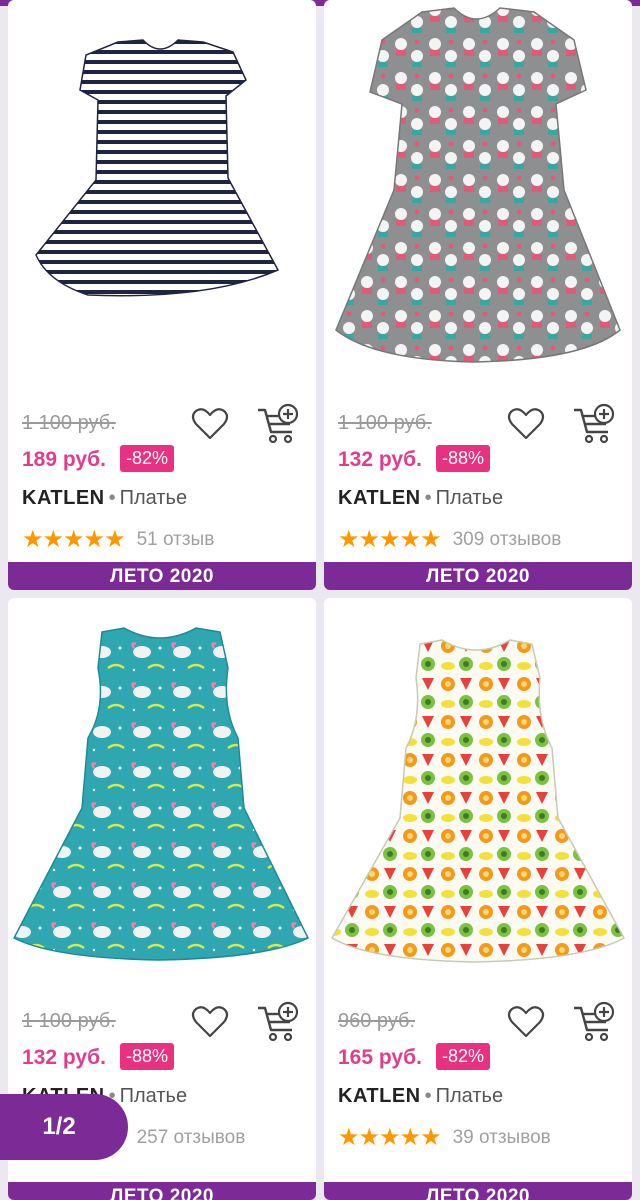 The height and width of the screenshot is (1200, 640). What do you see at coordinates (501, 1137) in the screenshot?
I see `reviews-count: 39 отзывов` at bounding box center [501, 1137].